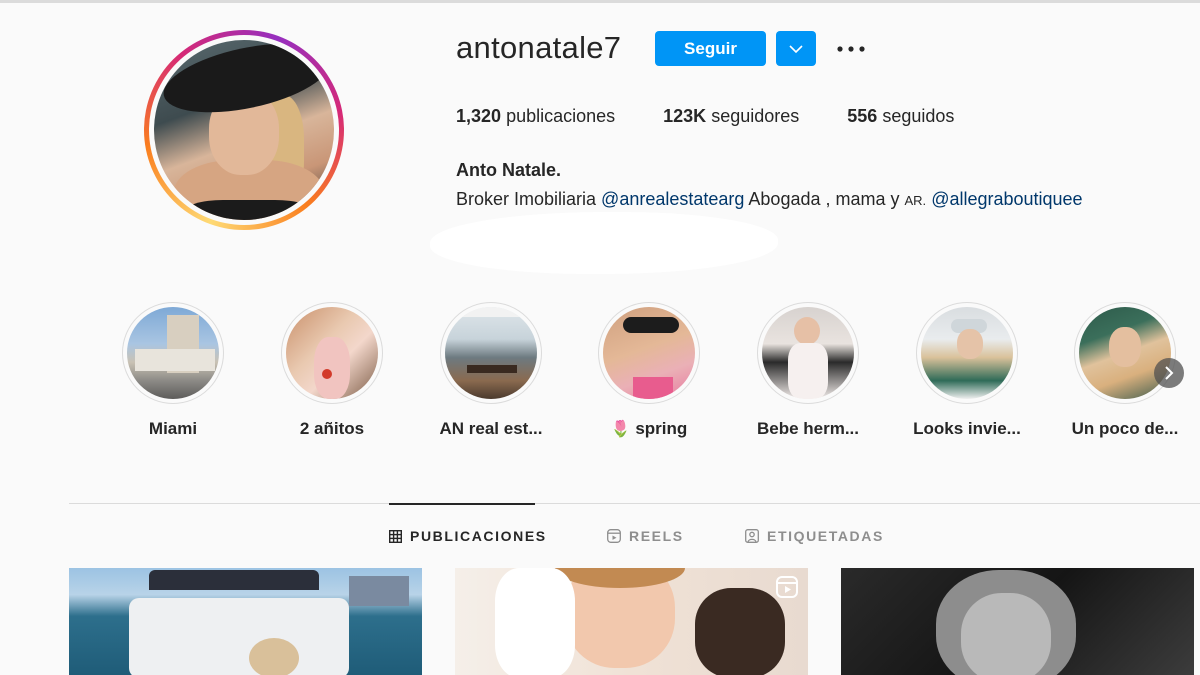  What do you see at coordinates (509, 170) in the screenshot?
I see `profile-full-name: Anto Natale.` at bounding box center [509, 170].